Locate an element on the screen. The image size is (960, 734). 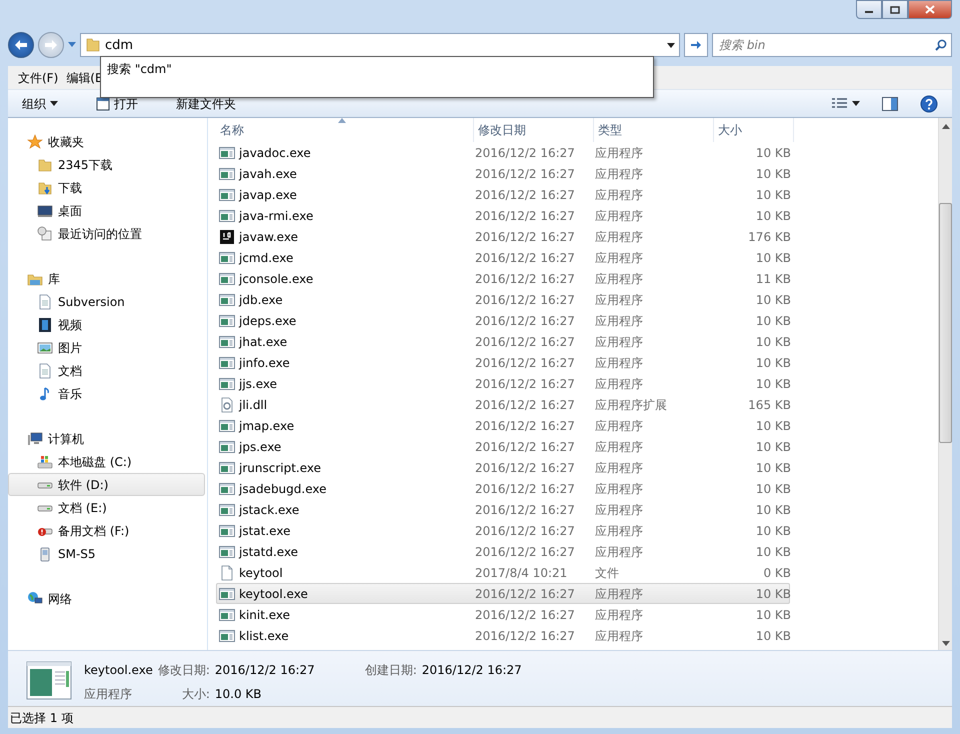
field-label: 创建日期: is located at coordinates (390, 670).